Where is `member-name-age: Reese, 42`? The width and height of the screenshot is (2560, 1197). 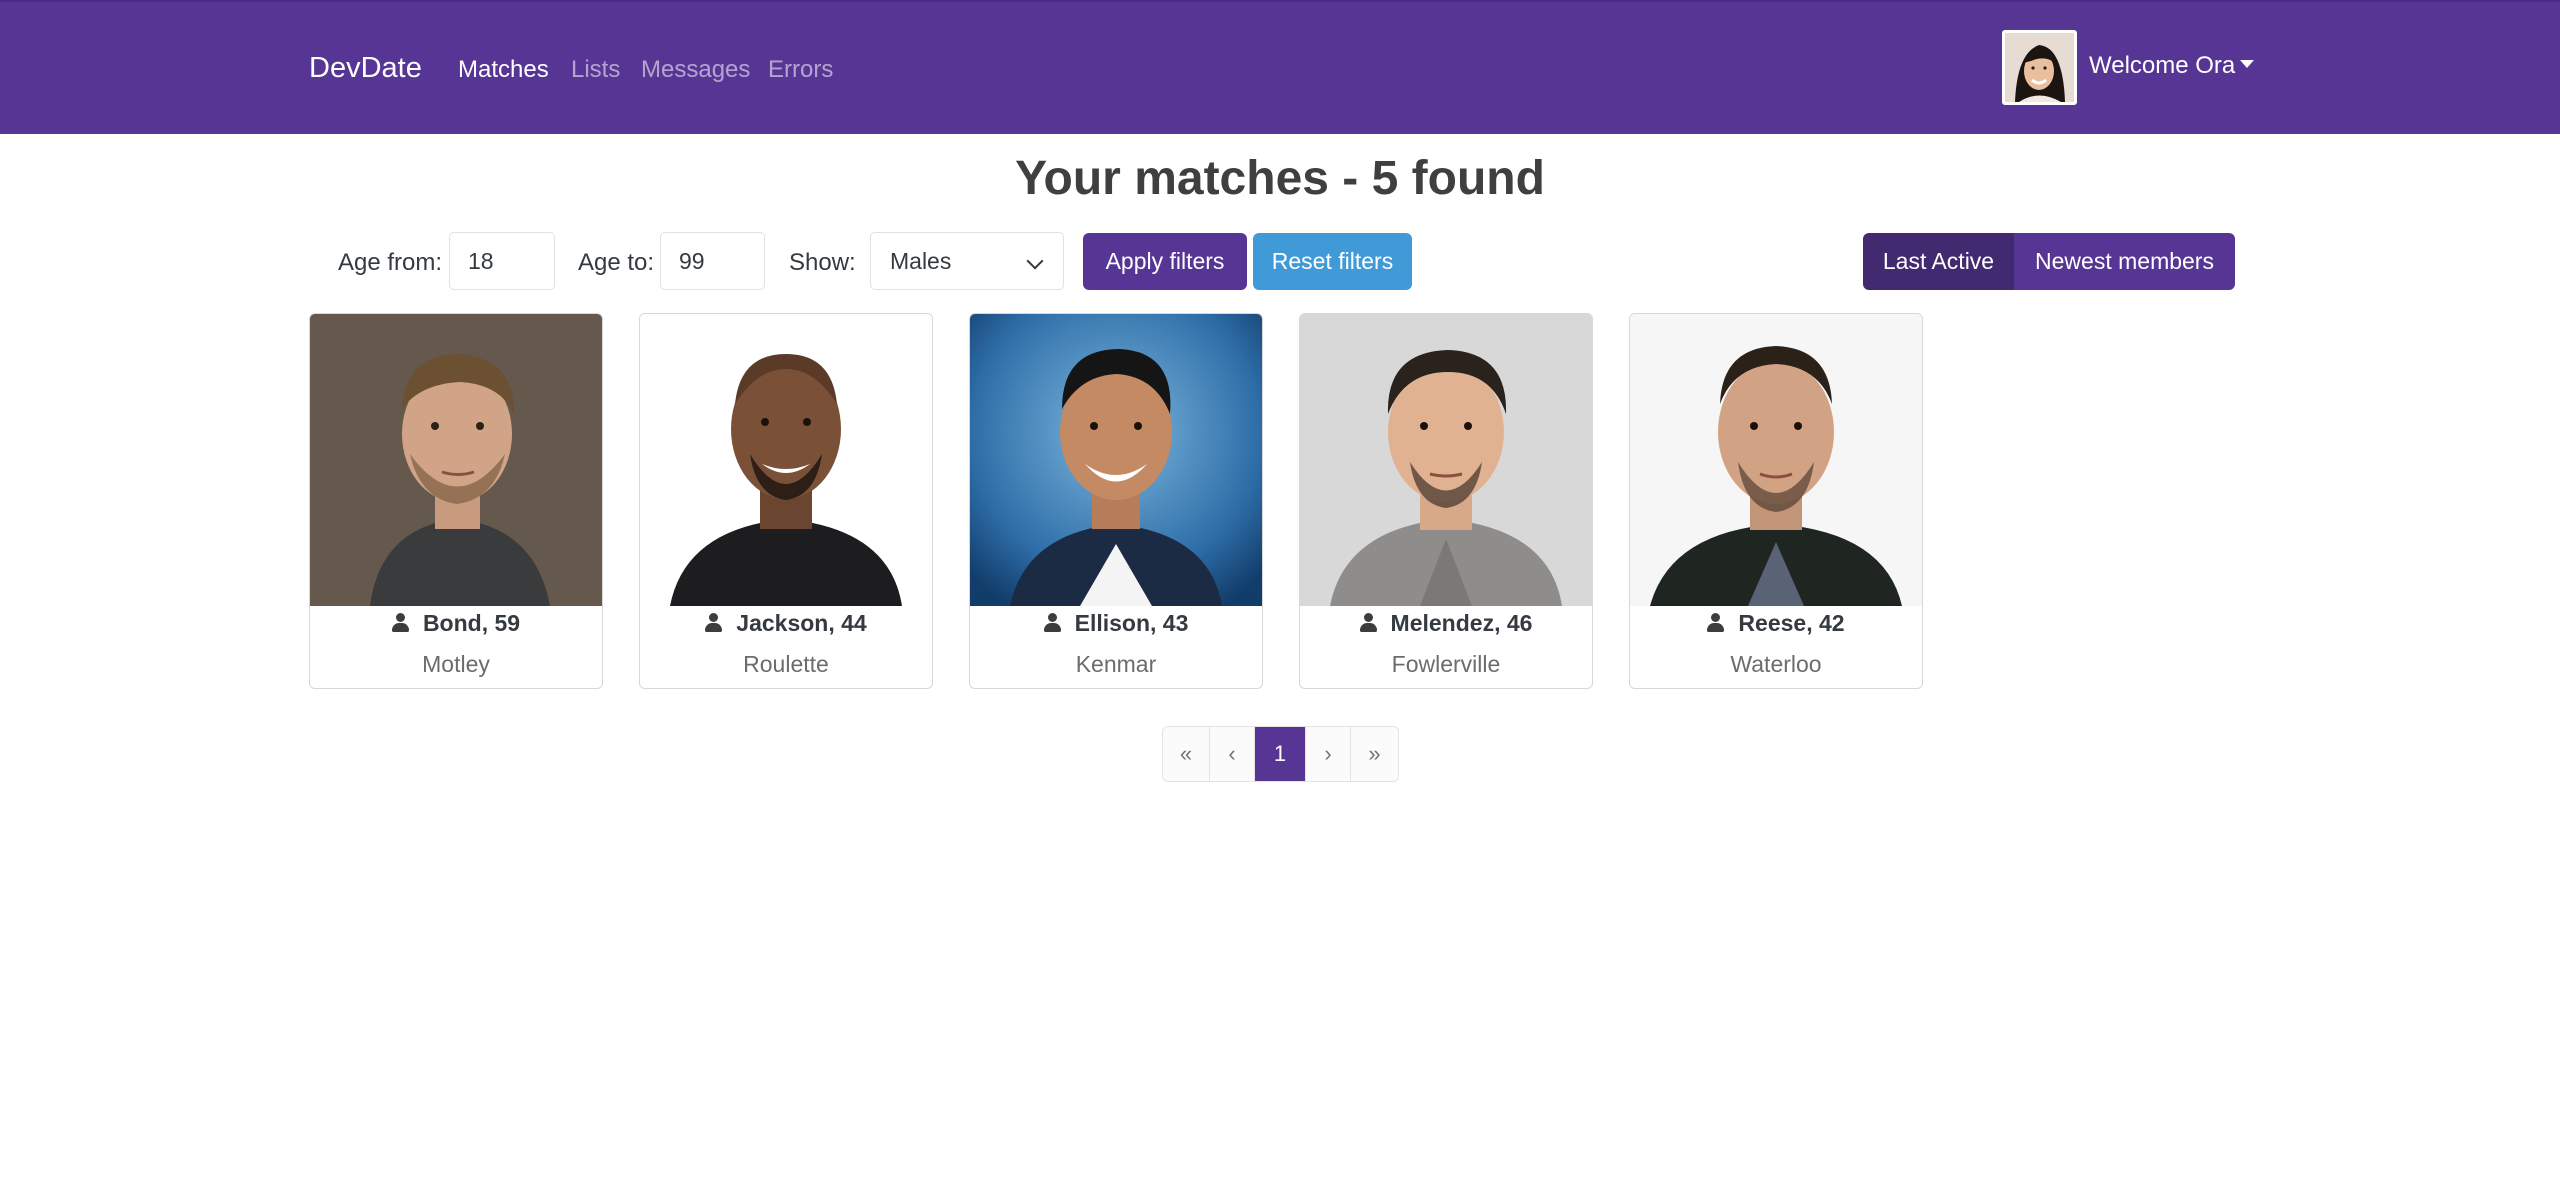 member-name-age: Reese, 42 is located at coordinates (1776, 623).